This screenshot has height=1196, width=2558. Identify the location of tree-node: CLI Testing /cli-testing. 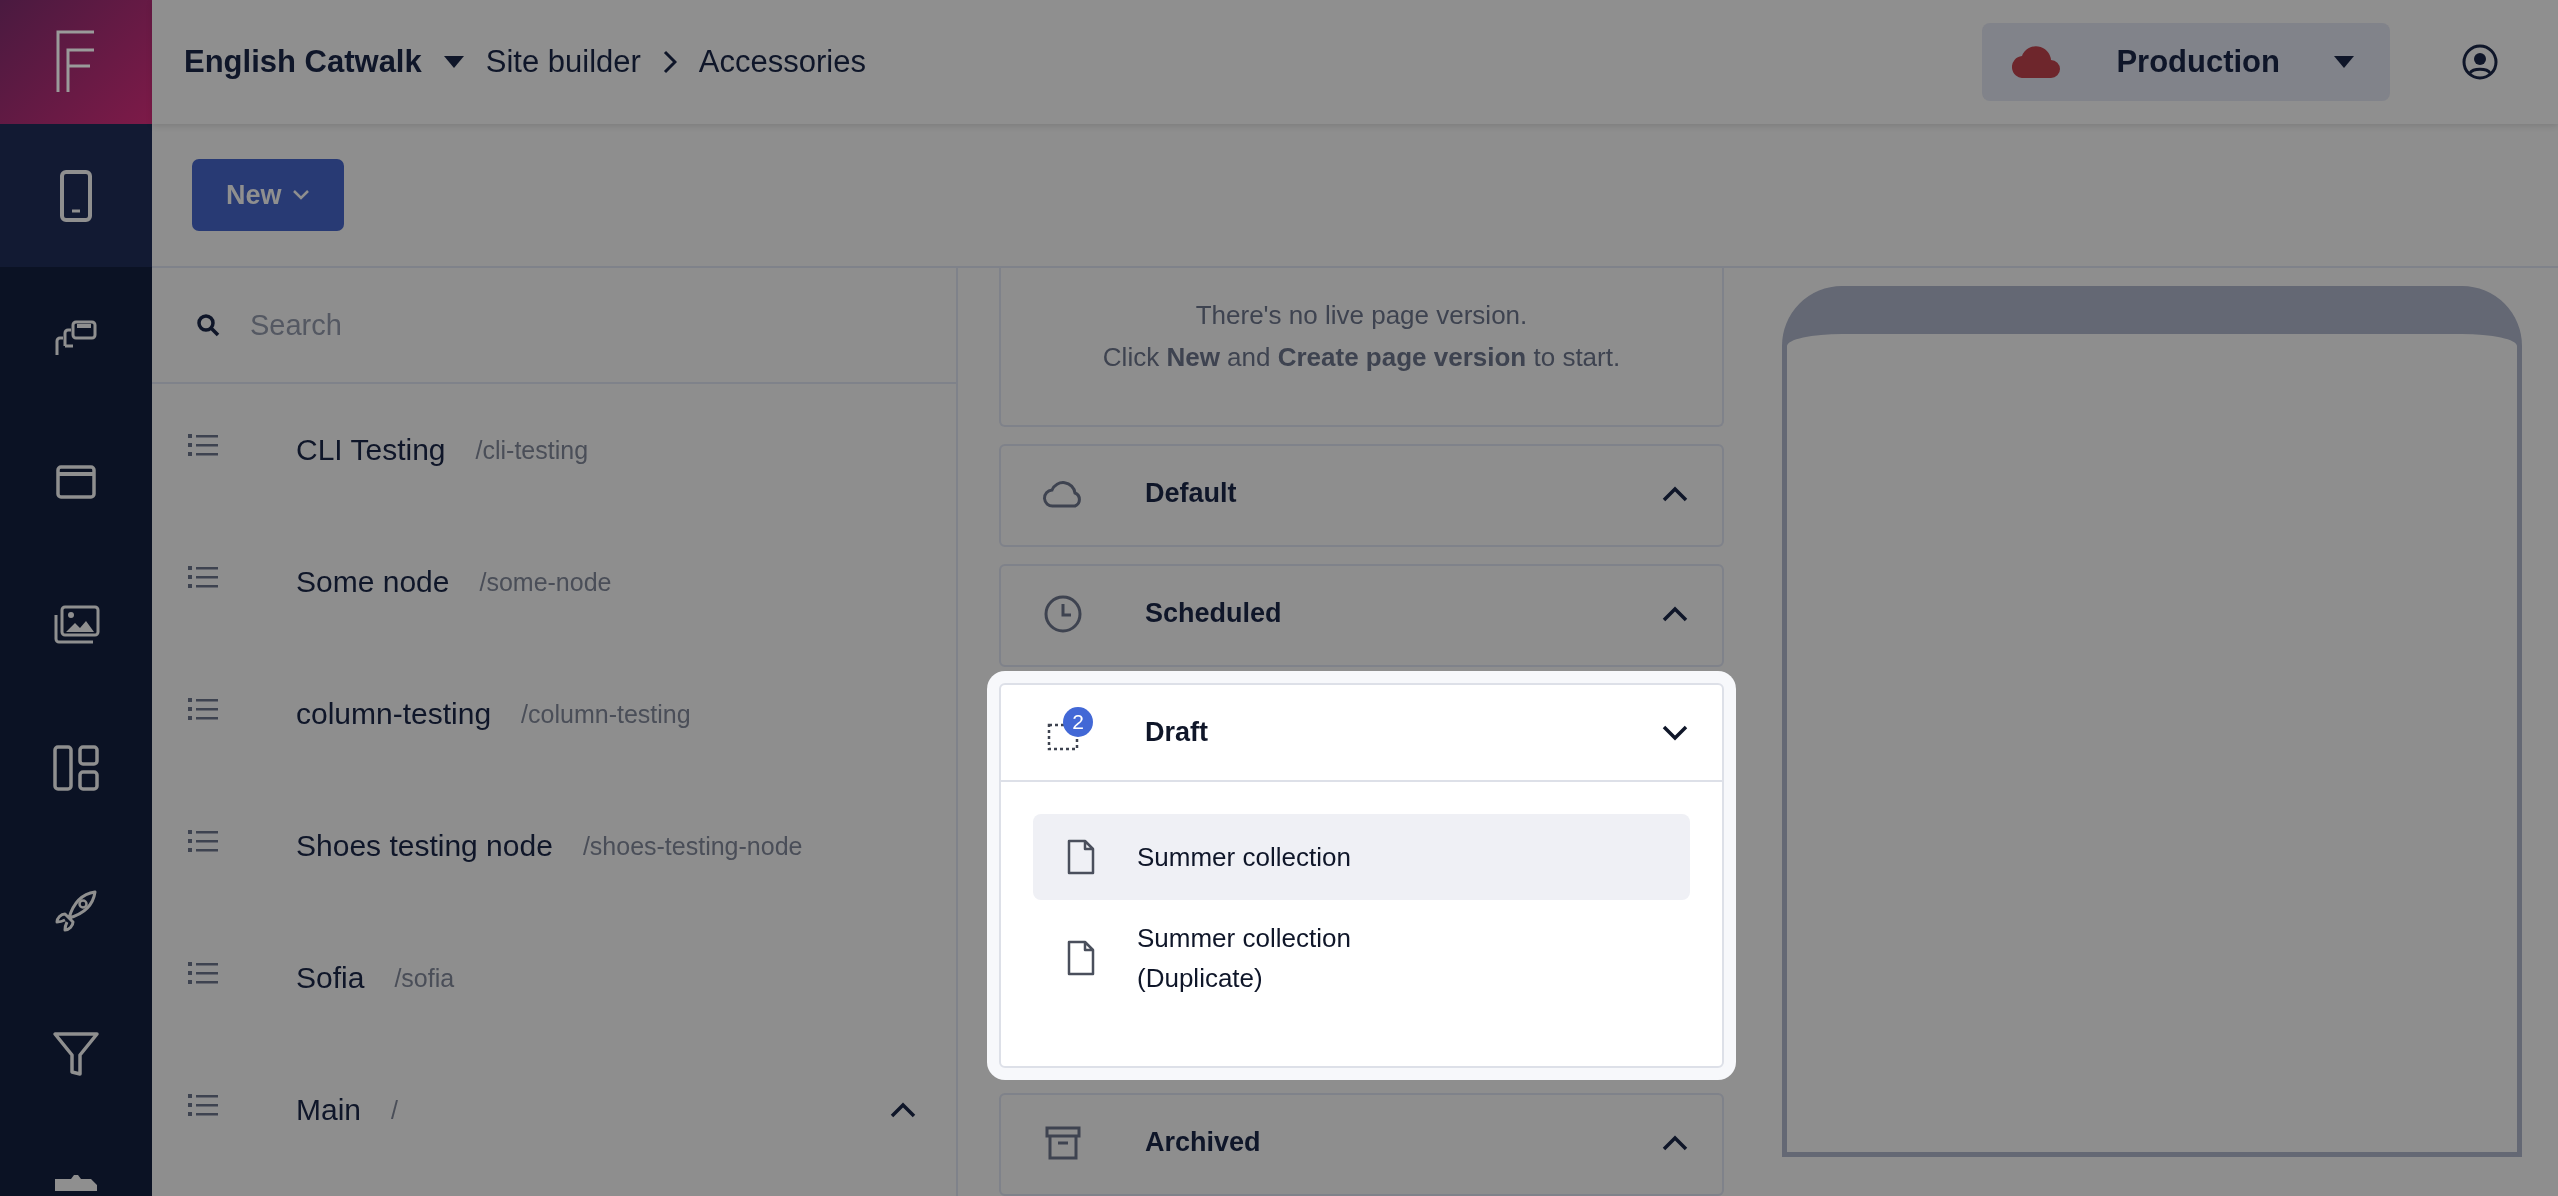
(554, 450).